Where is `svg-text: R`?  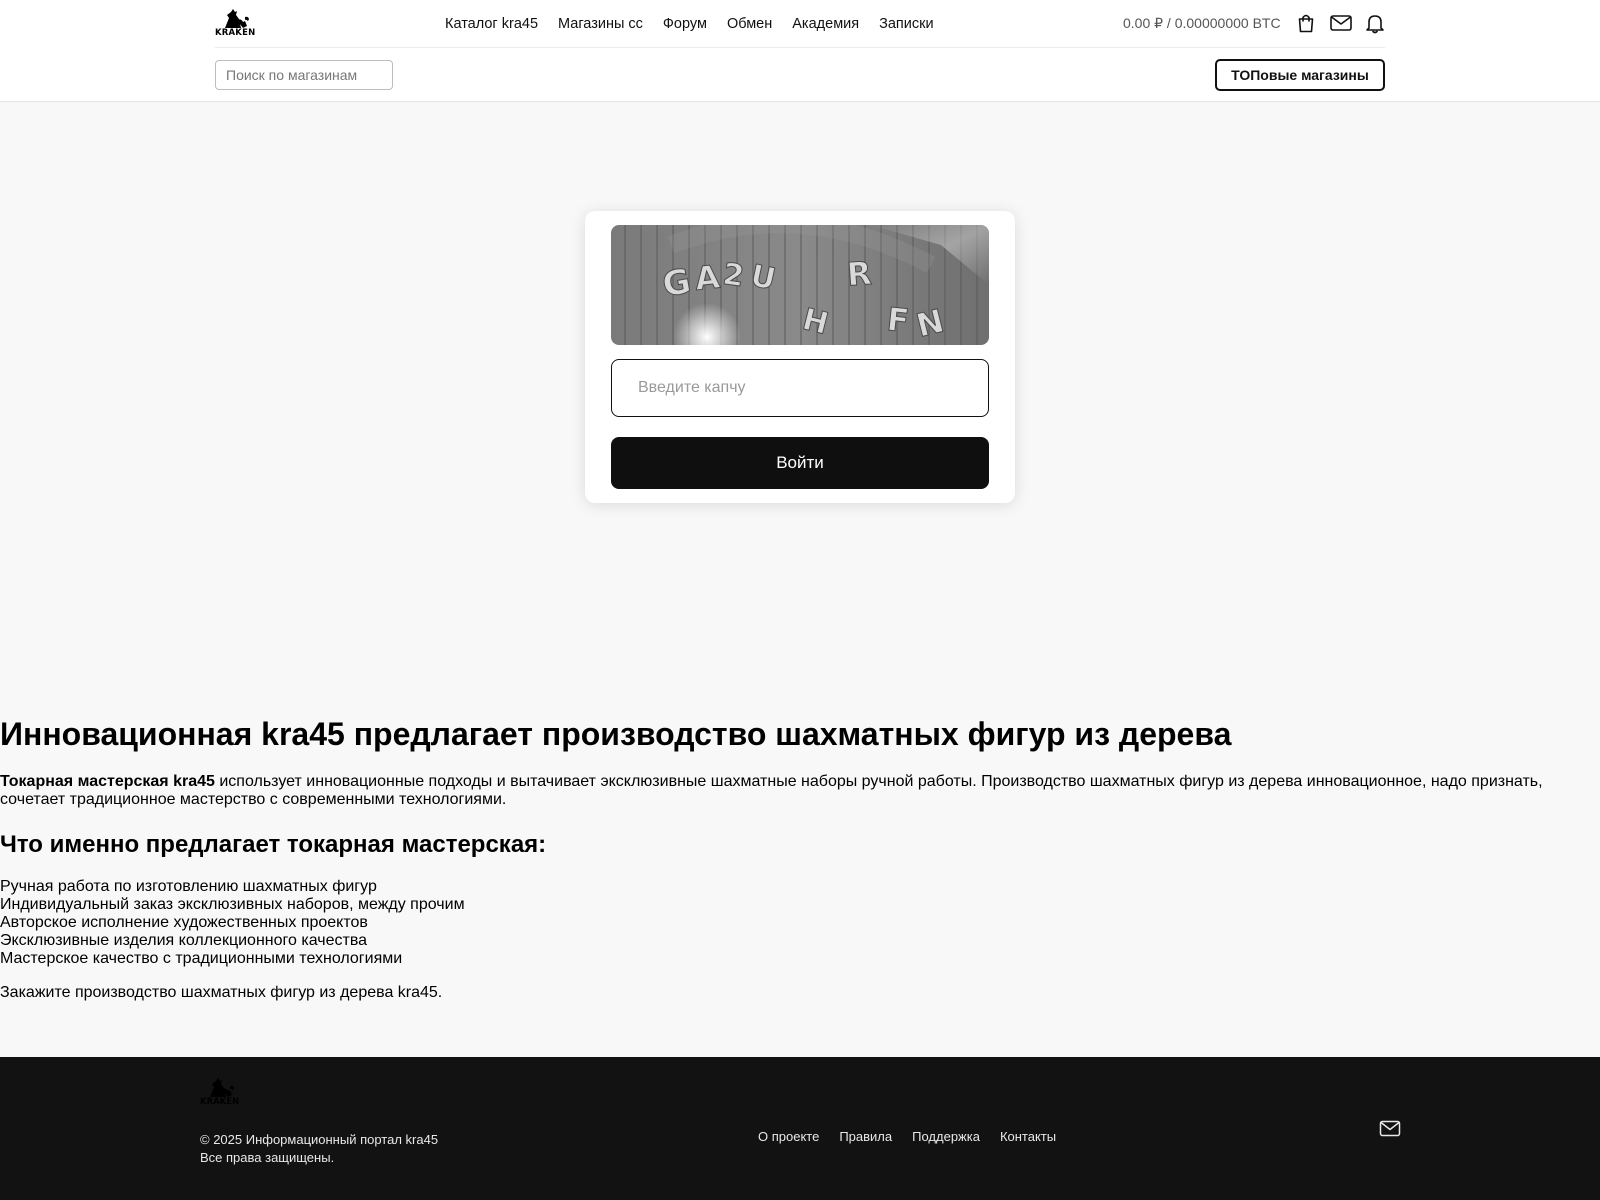
svg-text: R is located at coordinates (859, 274).